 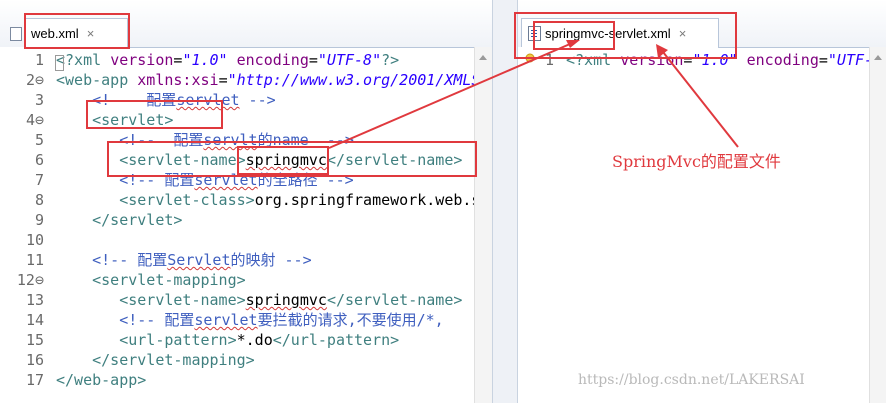 I want to click on line-number: 2⊖, so click(x=34, y=80).